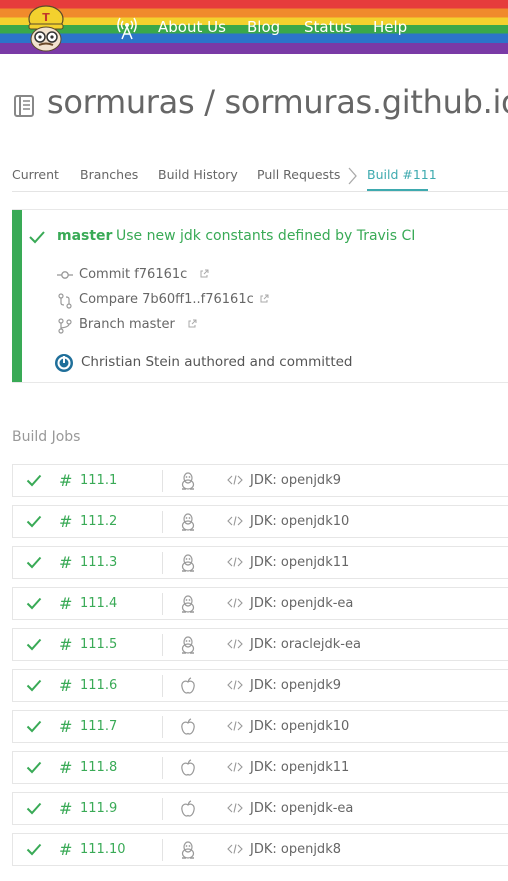 The height and width of the screenshot is (881, 508). Describe the element at coordinates (65, 301) in the screenshot. I see `compare-icon` at that location.